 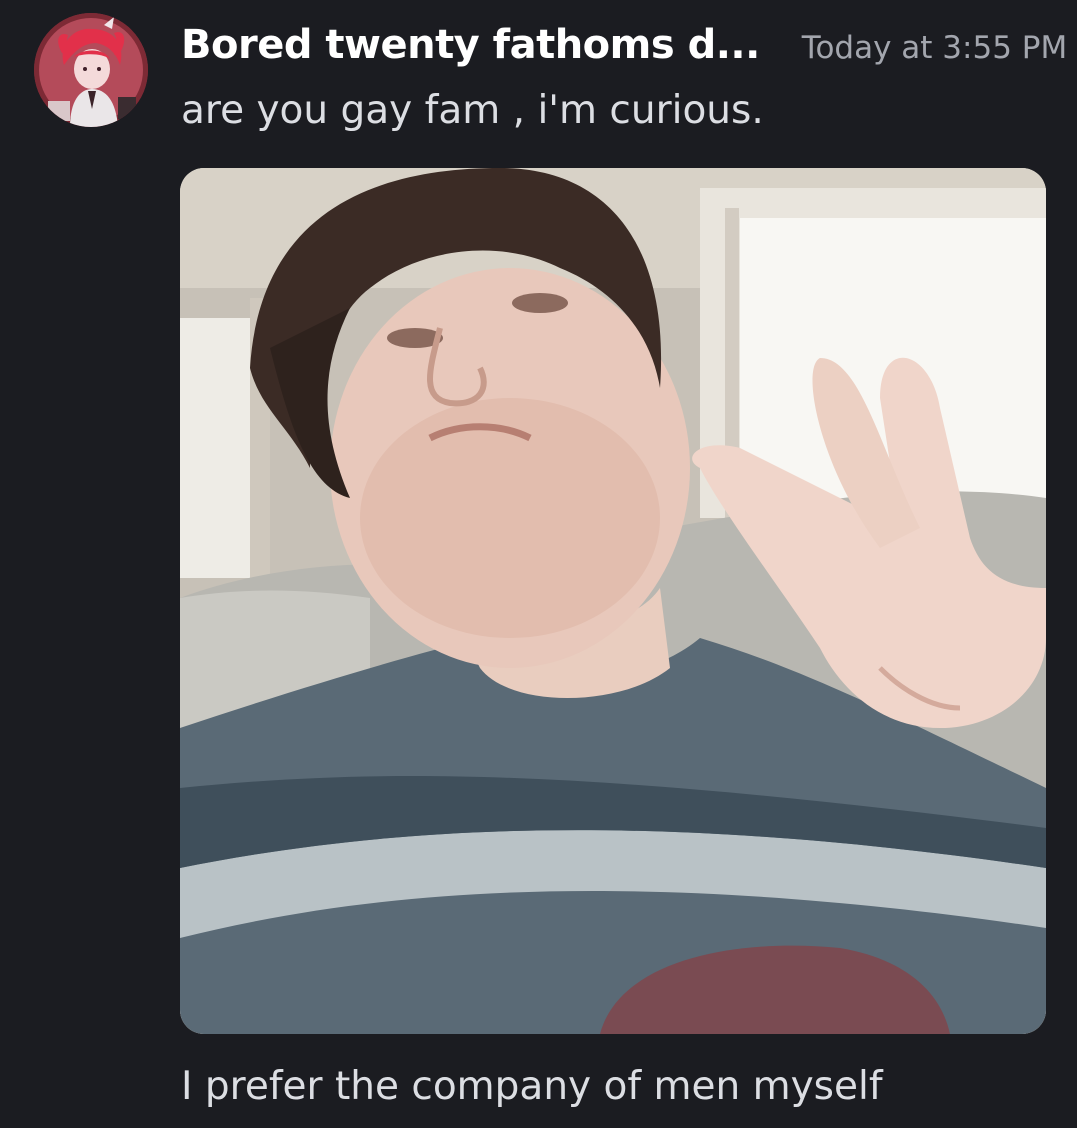 What do you see at coordinates (934, 48) in the screenshot?
I see `timestamp: Today at 3:55 PM` at bounding box center [934, 48].